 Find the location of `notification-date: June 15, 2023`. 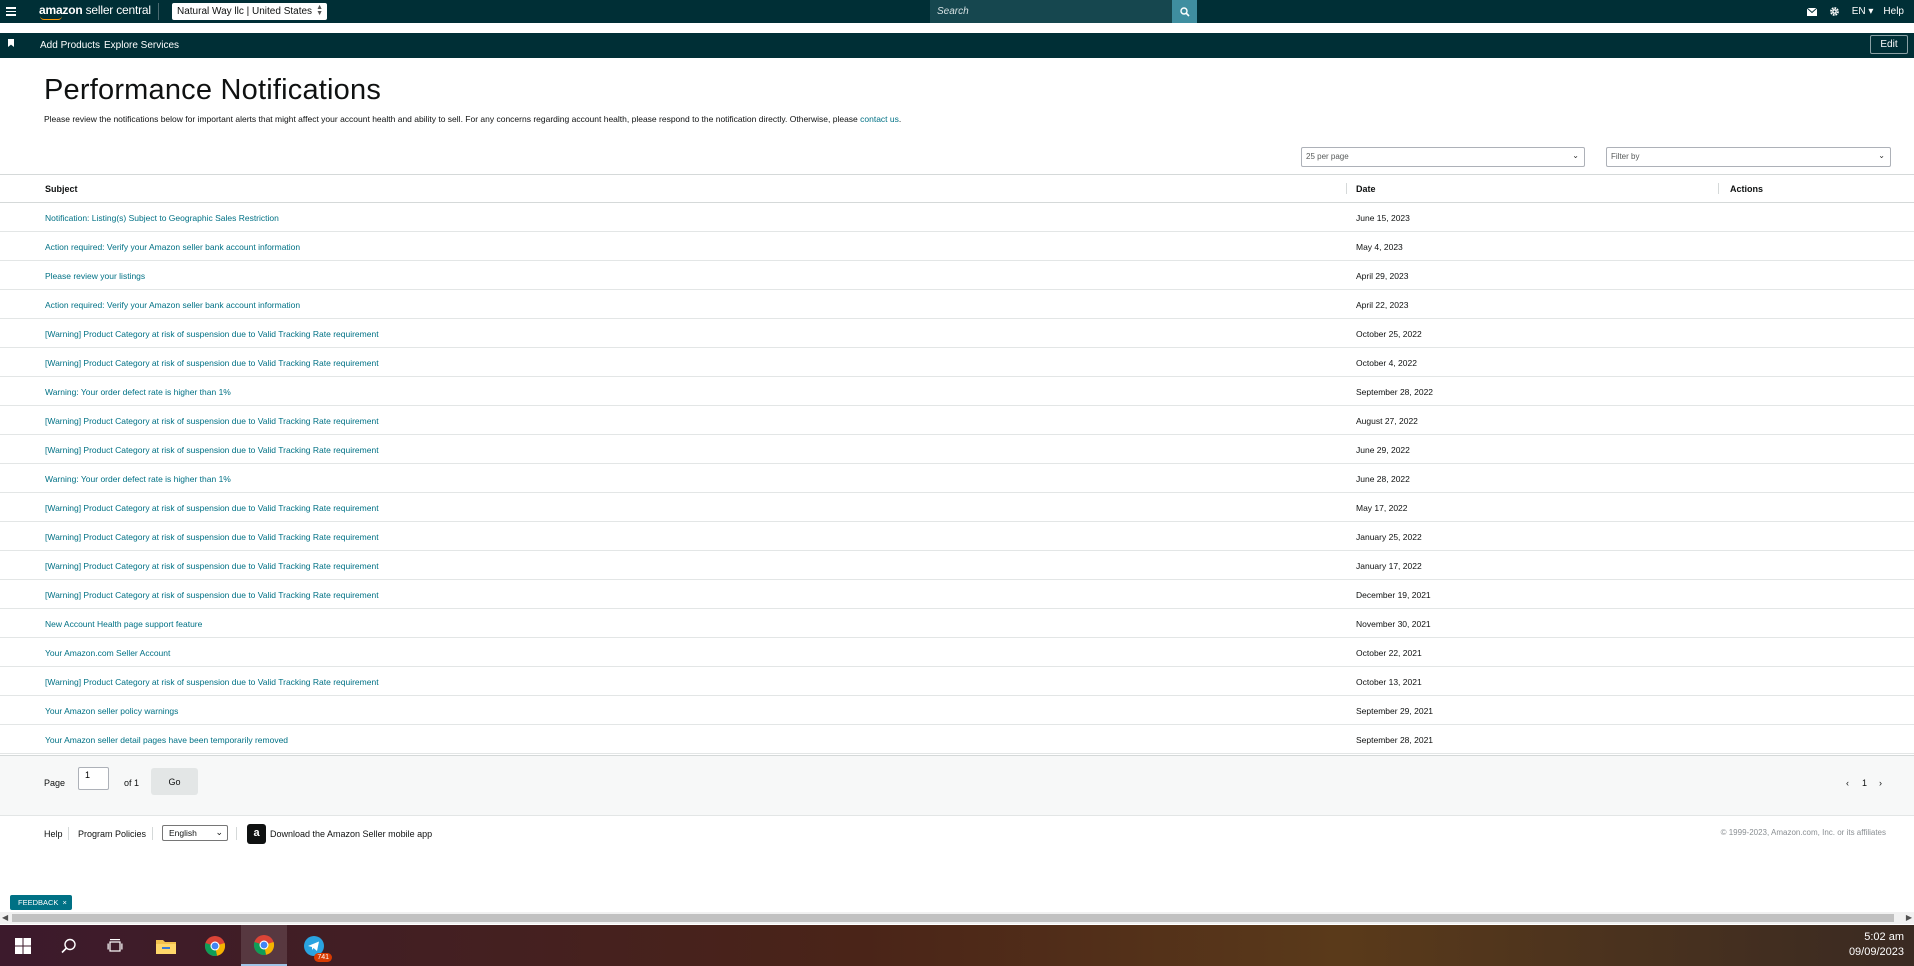

notification-date: June 15, 2023 is located at coordinates (1383, 218).